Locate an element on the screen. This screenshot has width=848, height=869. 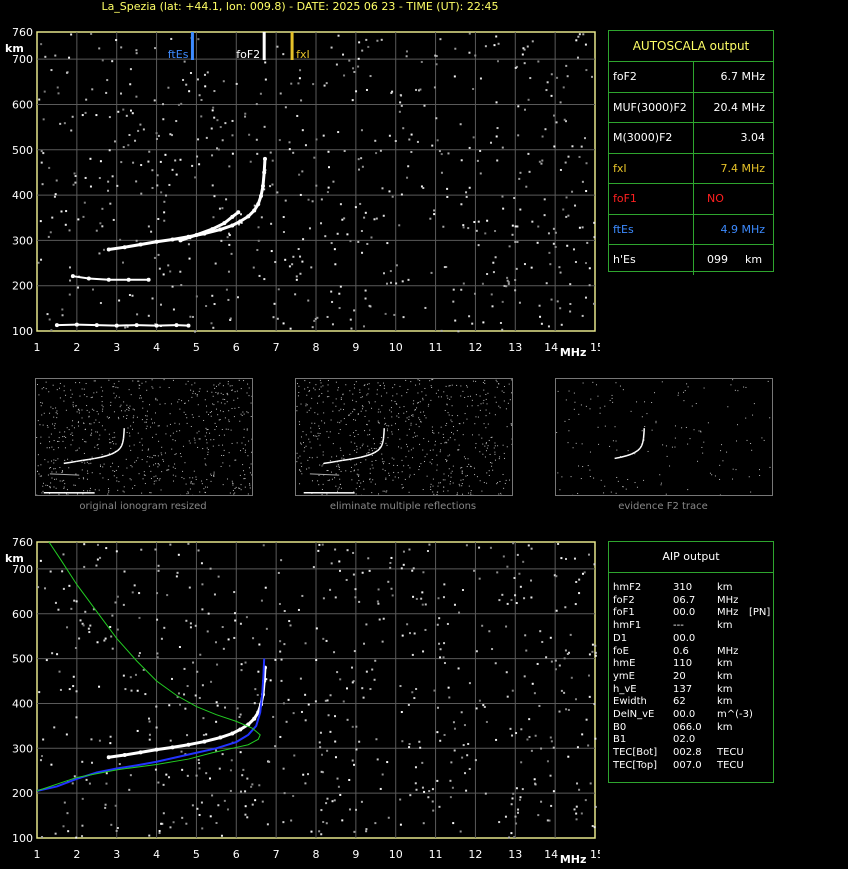
aip-value: --- is located at coordinates (678, 626).